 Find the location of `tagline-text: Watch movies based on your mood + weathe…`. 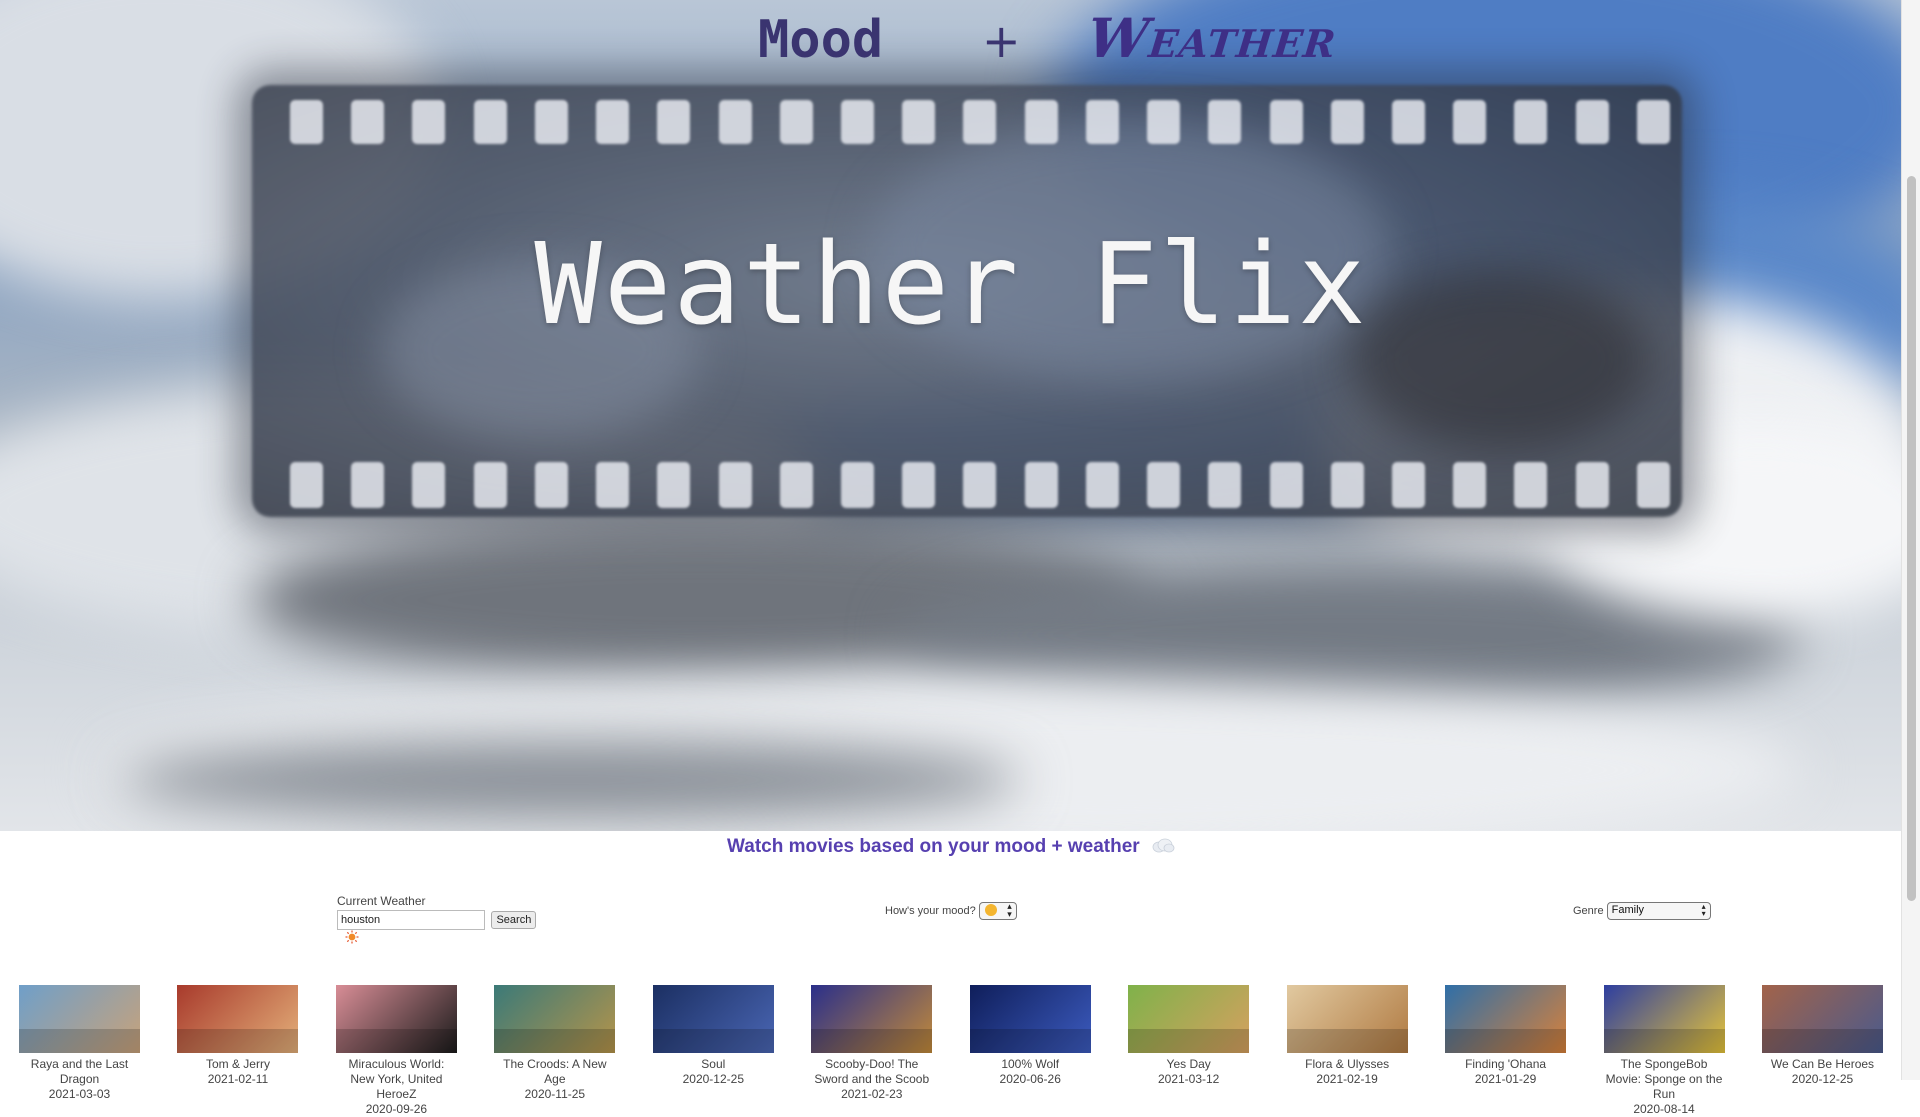

tagline-text: Watch movies based on your mood + weathe… is located at coordinates (933, 846).